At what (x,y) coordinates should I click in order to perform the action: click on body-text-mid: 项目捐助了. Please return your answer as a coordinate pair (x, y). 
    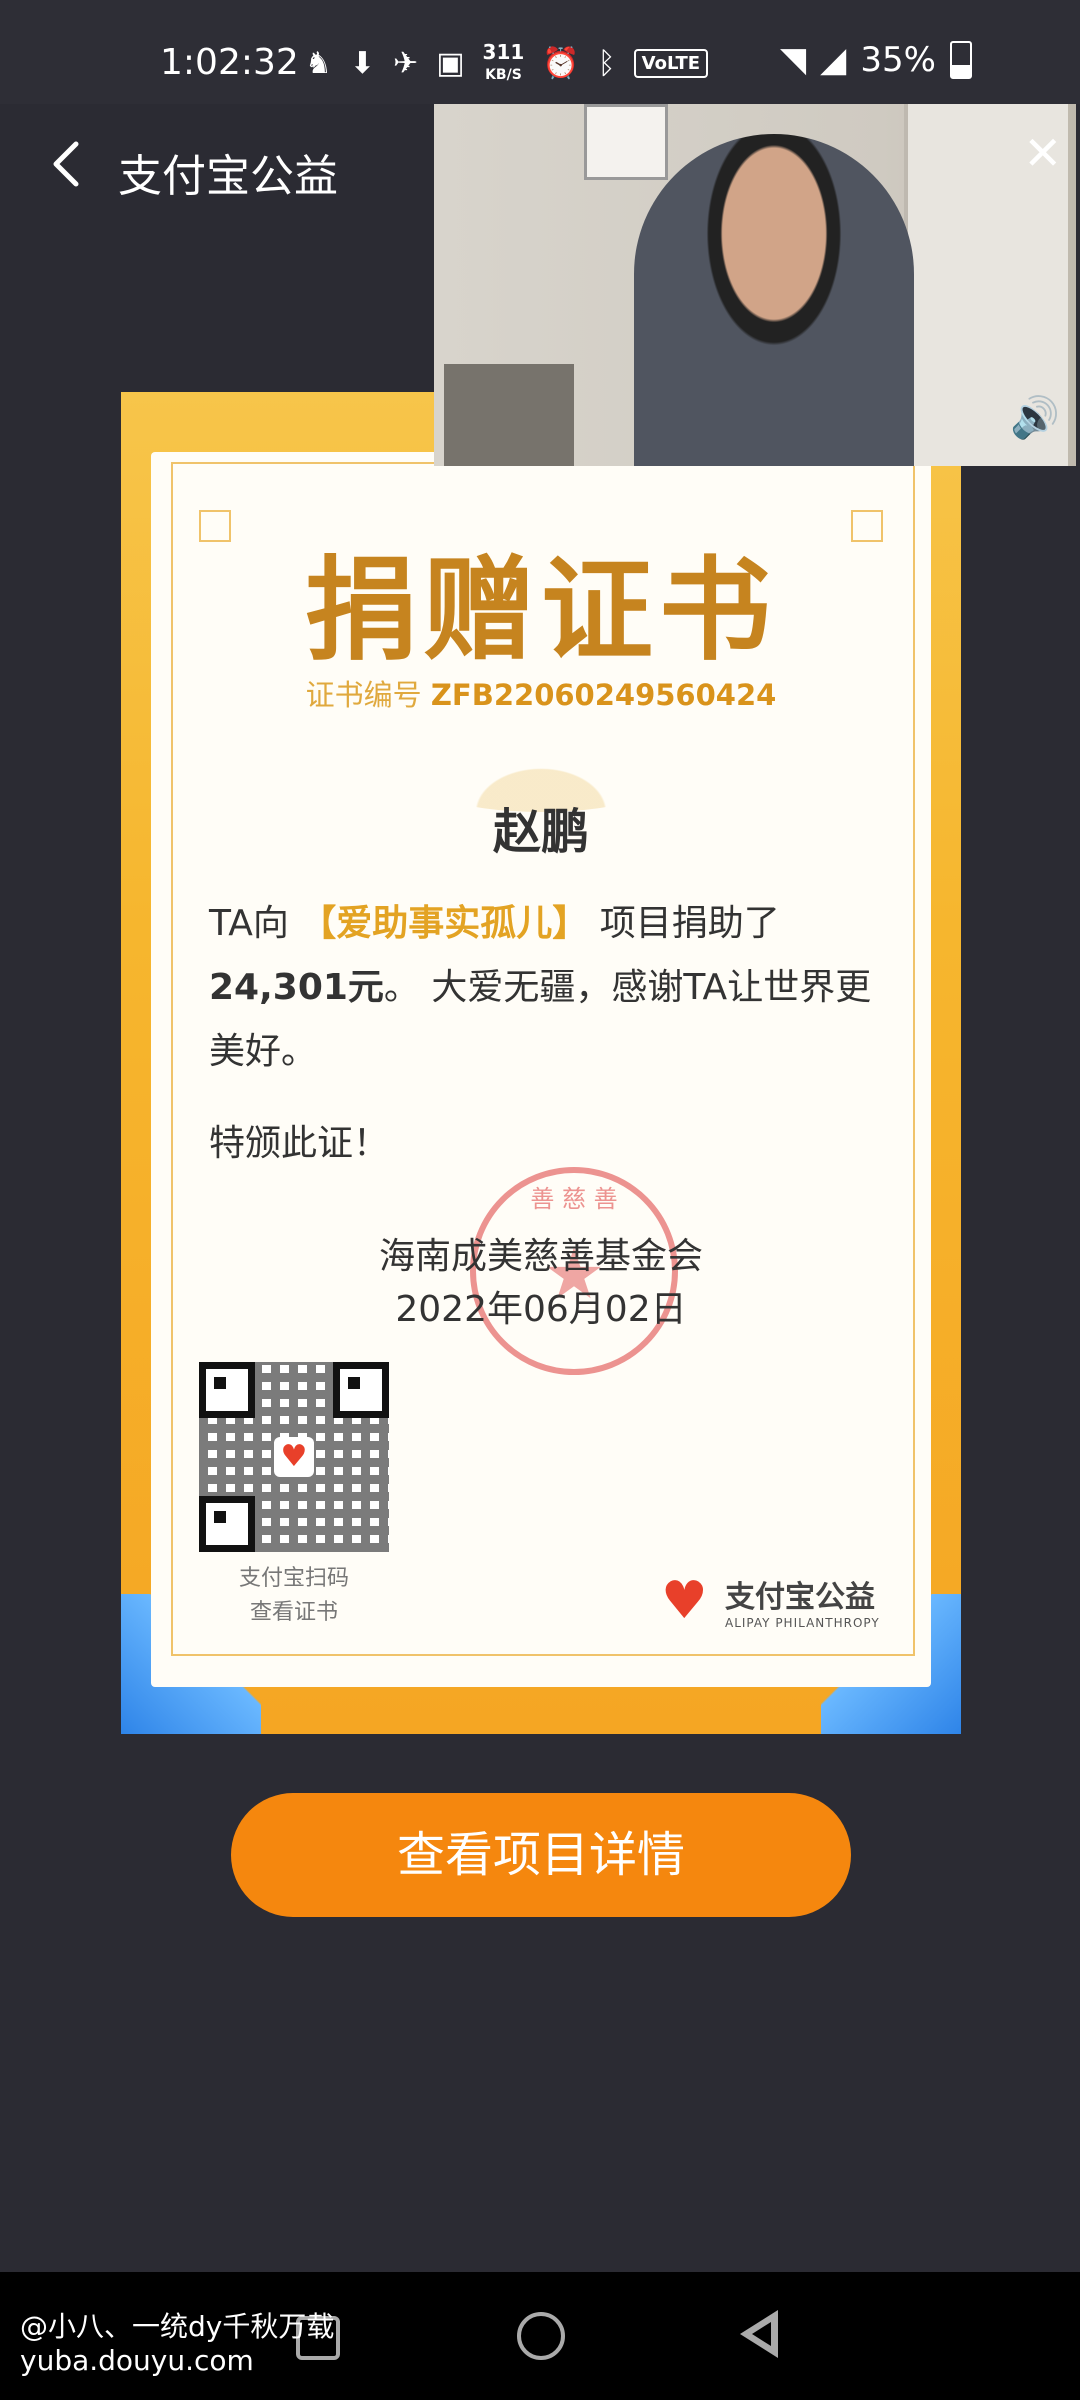
    Looking at the image, I should click on (689, 923).